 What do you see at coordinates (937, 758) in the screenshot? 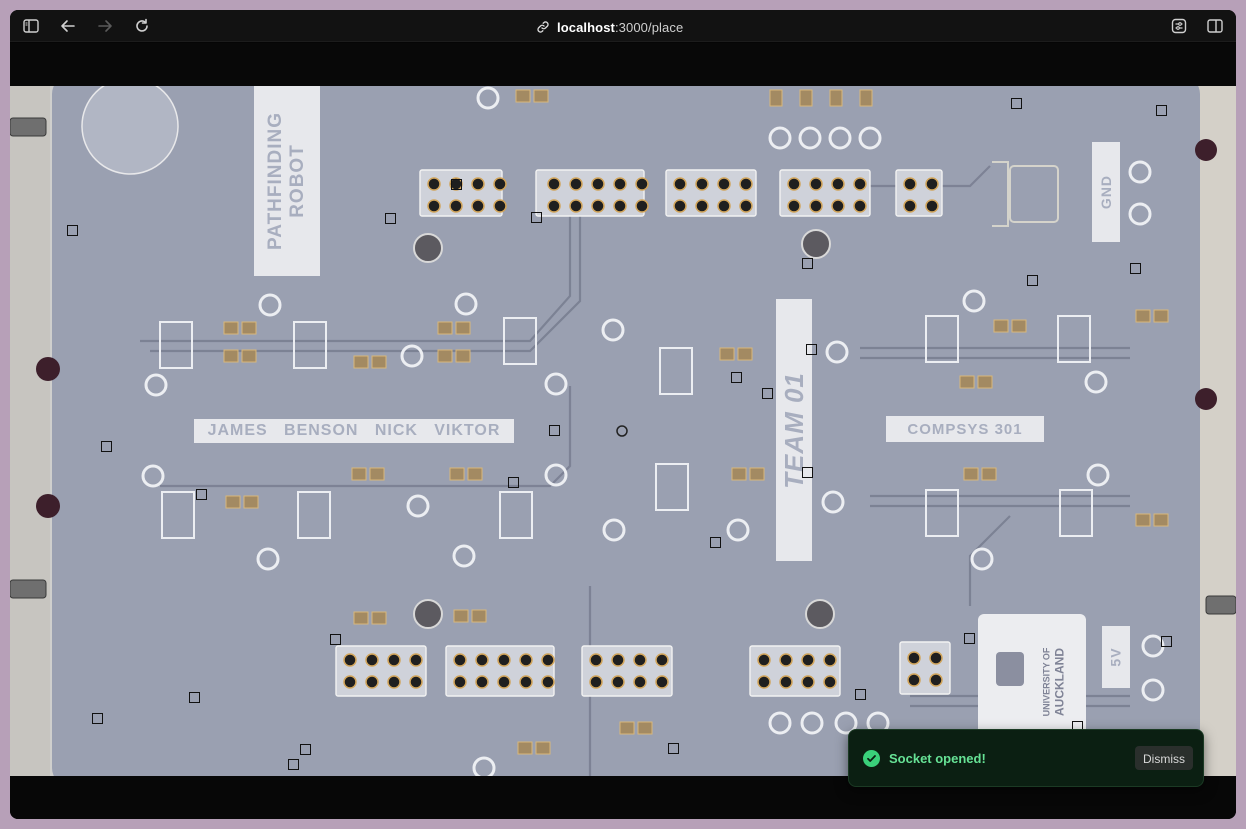
I see `toast-message: Socket opened!` at bounding box center [937, 758].